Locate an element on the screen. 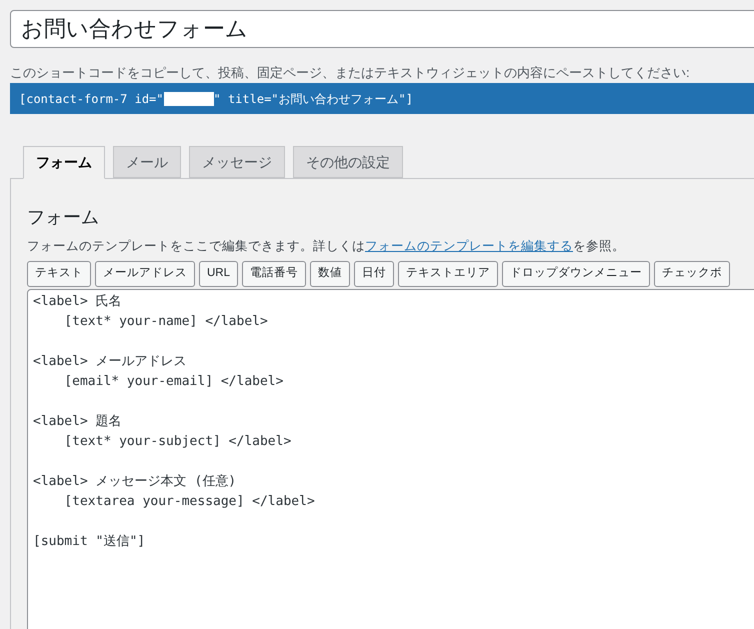  title-field: お問い合わせフォーム is located at coordinates (382, 29).